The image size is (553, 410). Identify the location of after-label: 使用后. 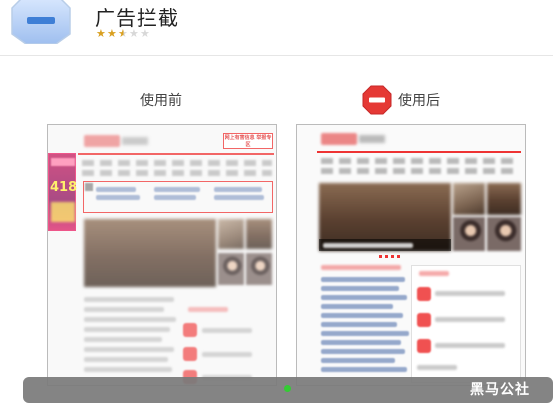
(419, 101).